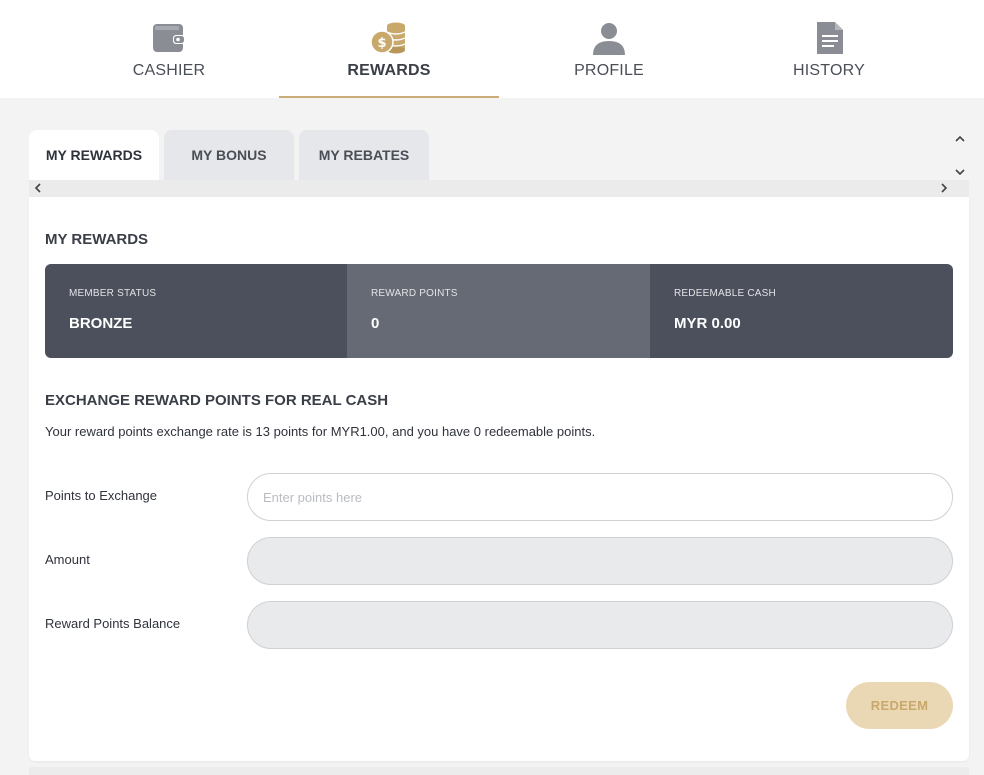  Describe the element at coordinates (169, 70) in the screenshot. I see `nav-label-cashier: CASHIER` at that location.